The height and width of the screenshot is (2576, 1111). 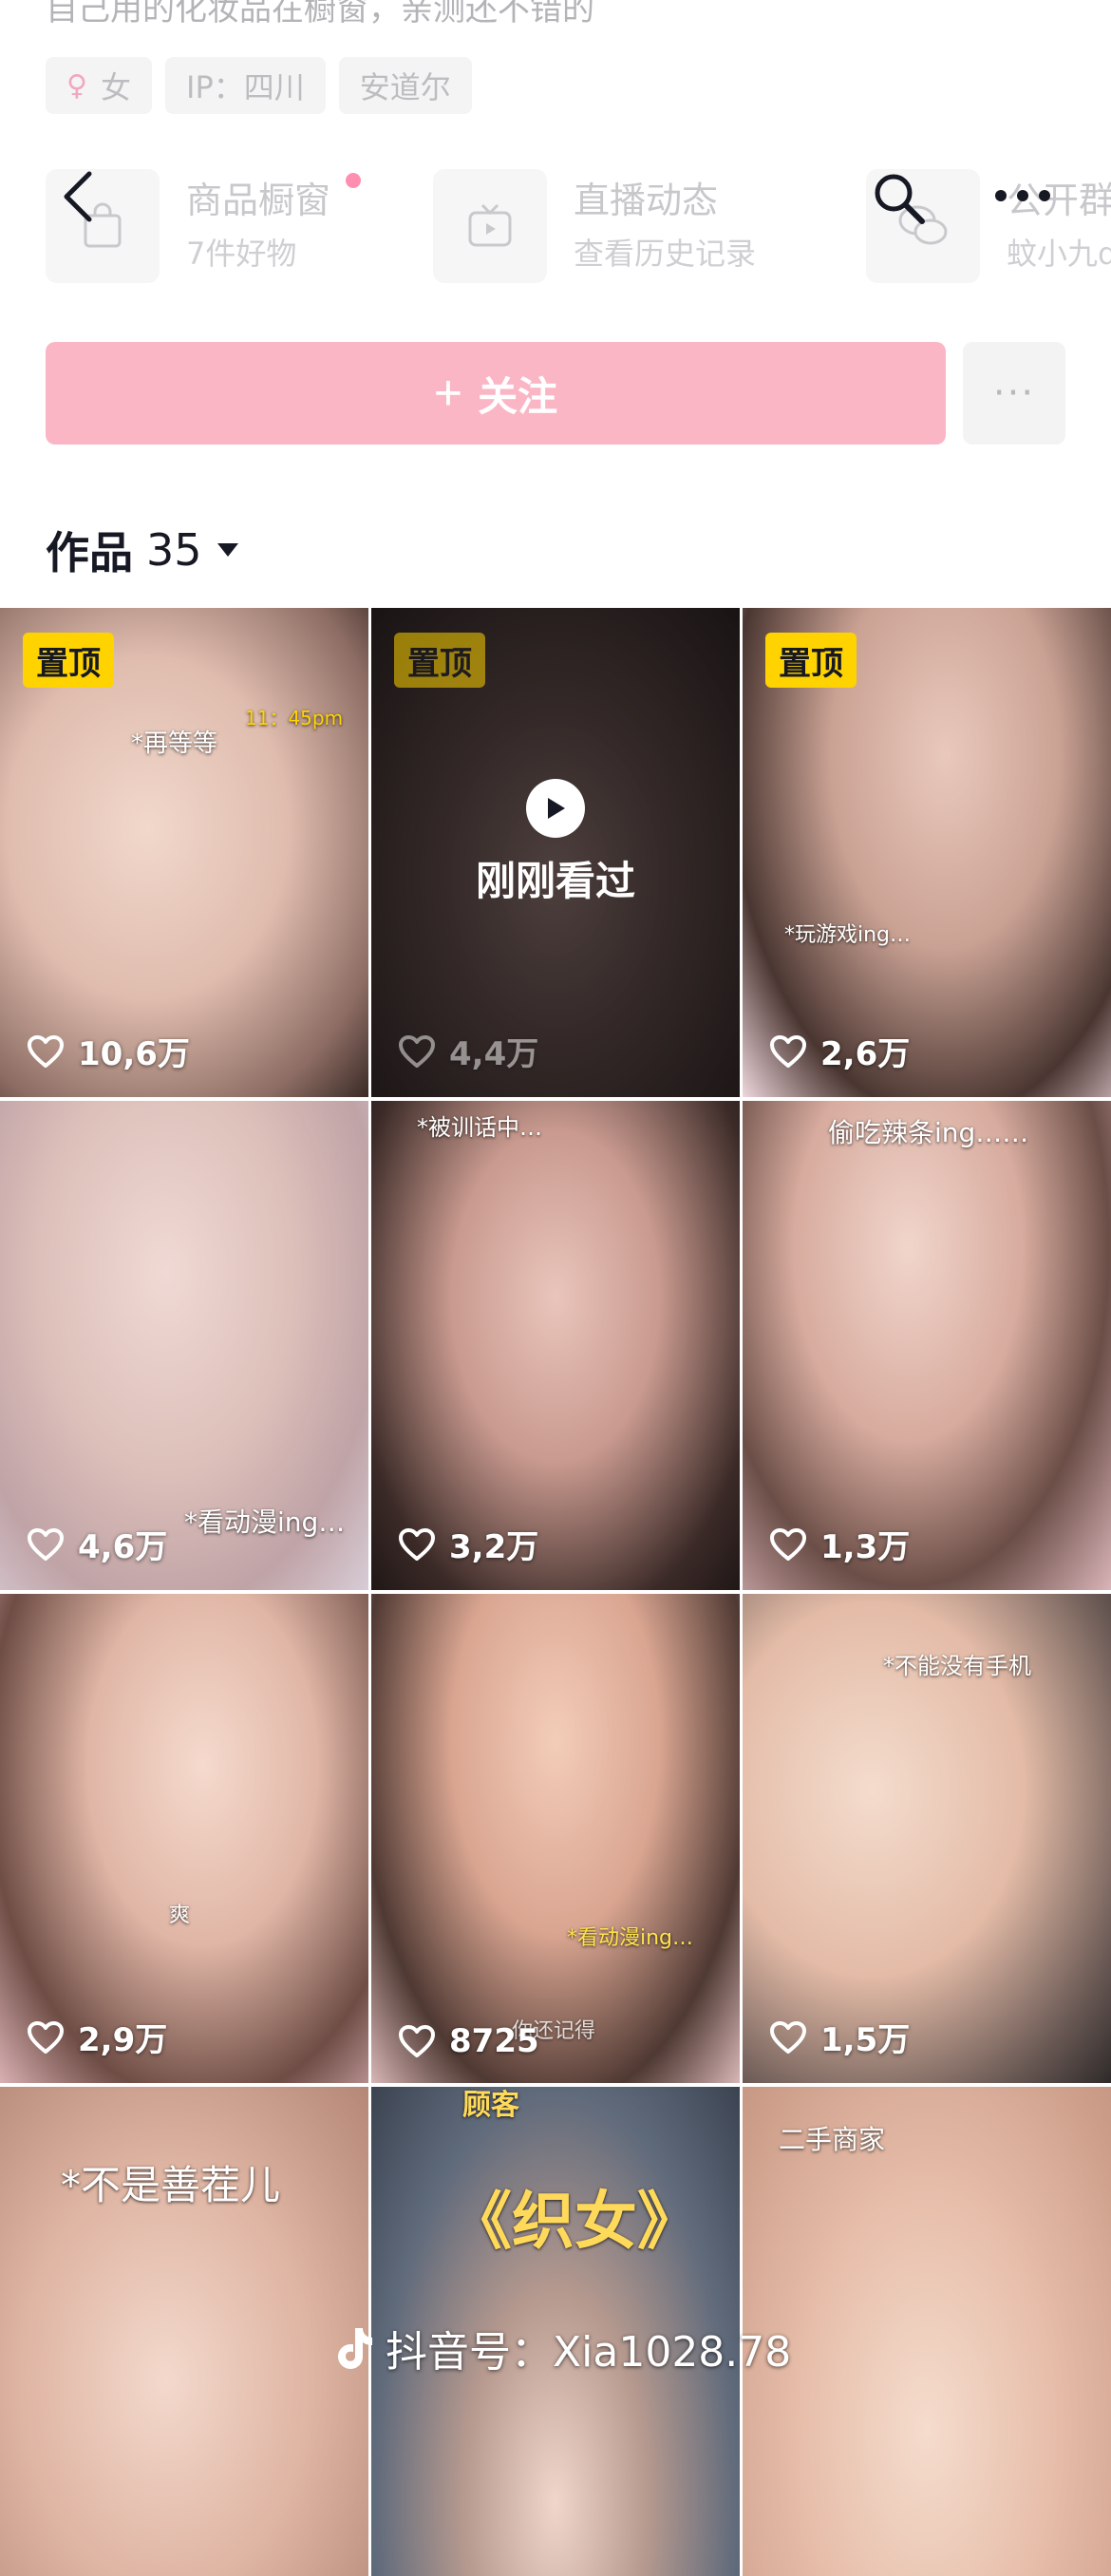 What do you see at coordinates (1023, 196) in the screenshot?
I see `more-dots-icon` at bounding box center [1023, 196].